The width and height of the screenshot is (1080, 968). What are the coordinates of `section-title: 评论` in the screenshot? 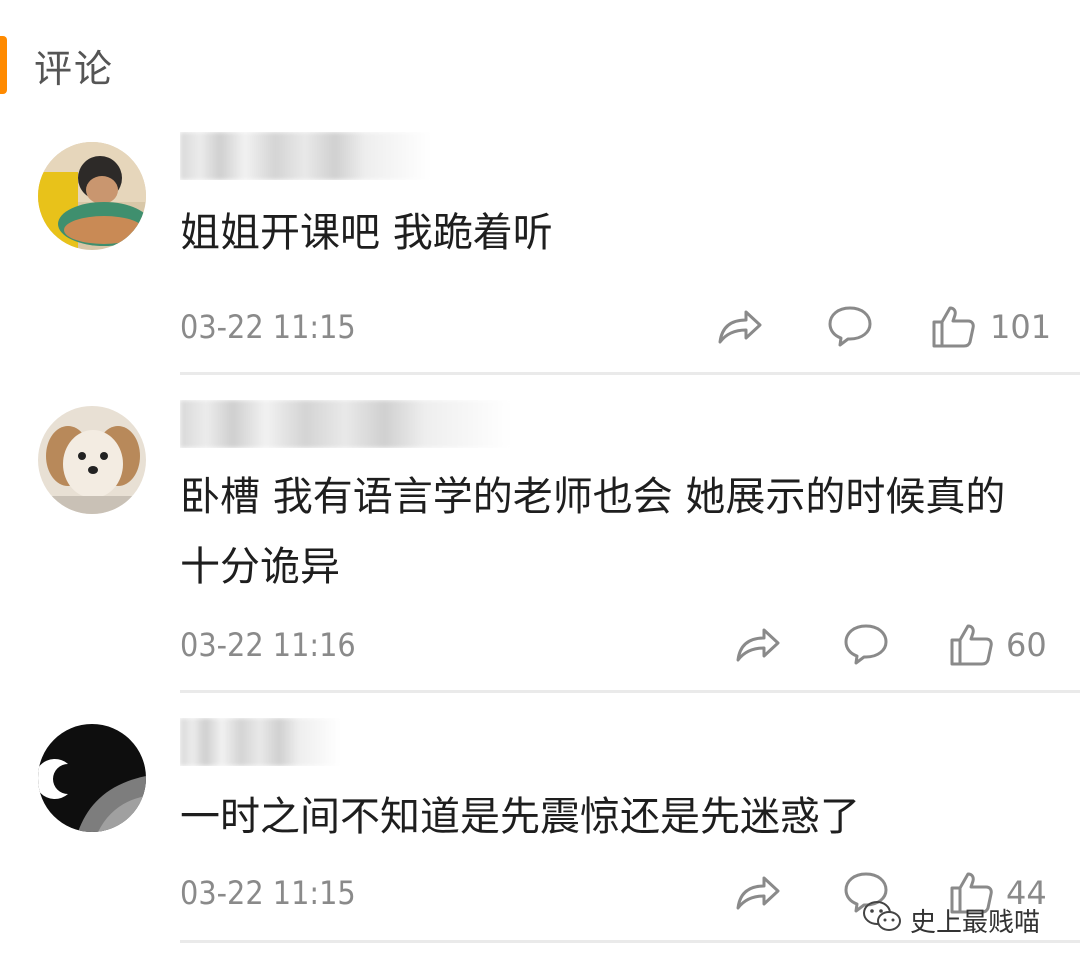 It's located at (74, 69).